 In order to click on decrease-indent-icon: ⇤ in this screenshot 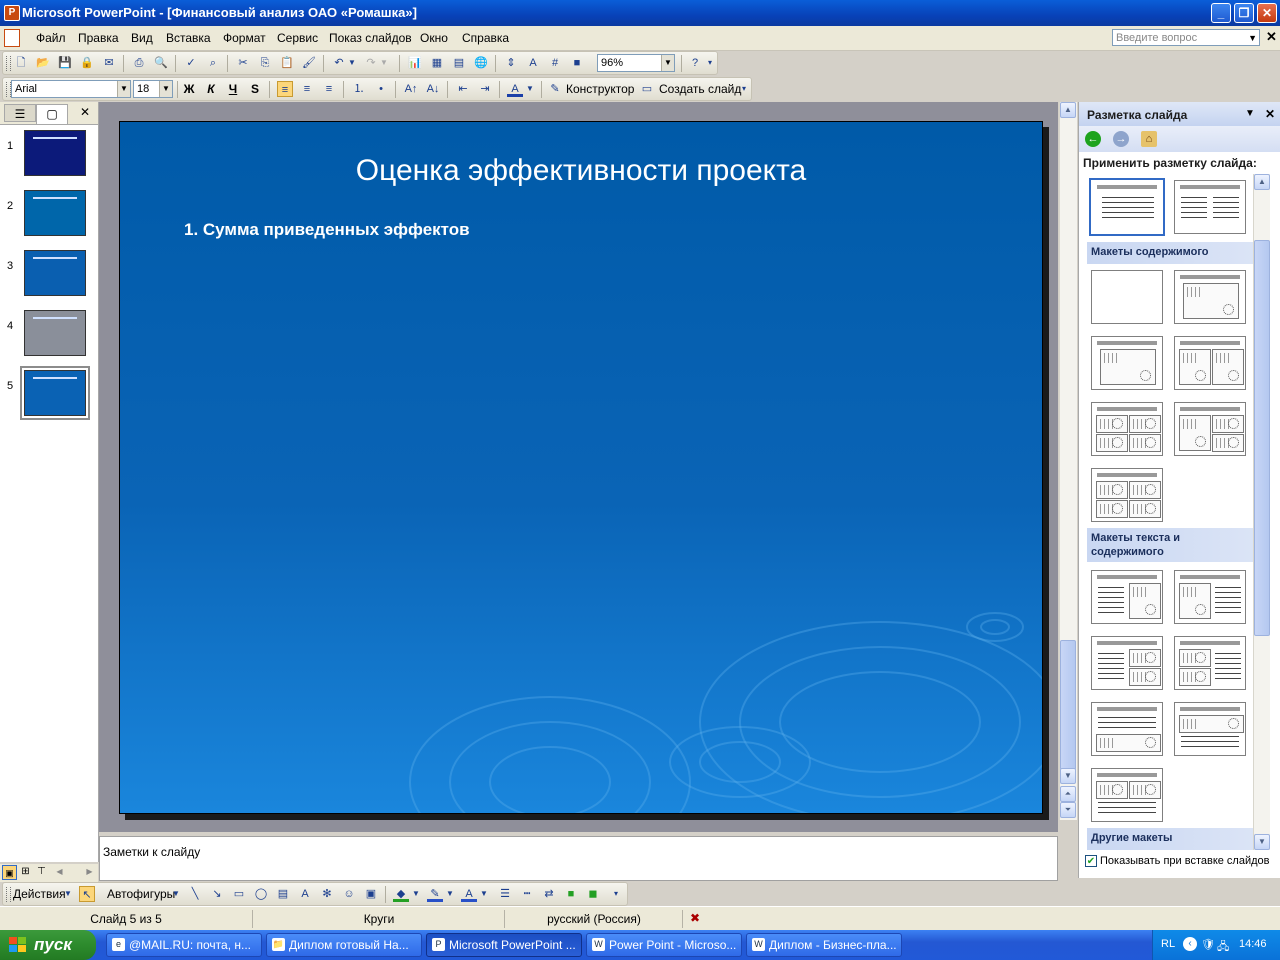, I will do `click(463, 89)`.